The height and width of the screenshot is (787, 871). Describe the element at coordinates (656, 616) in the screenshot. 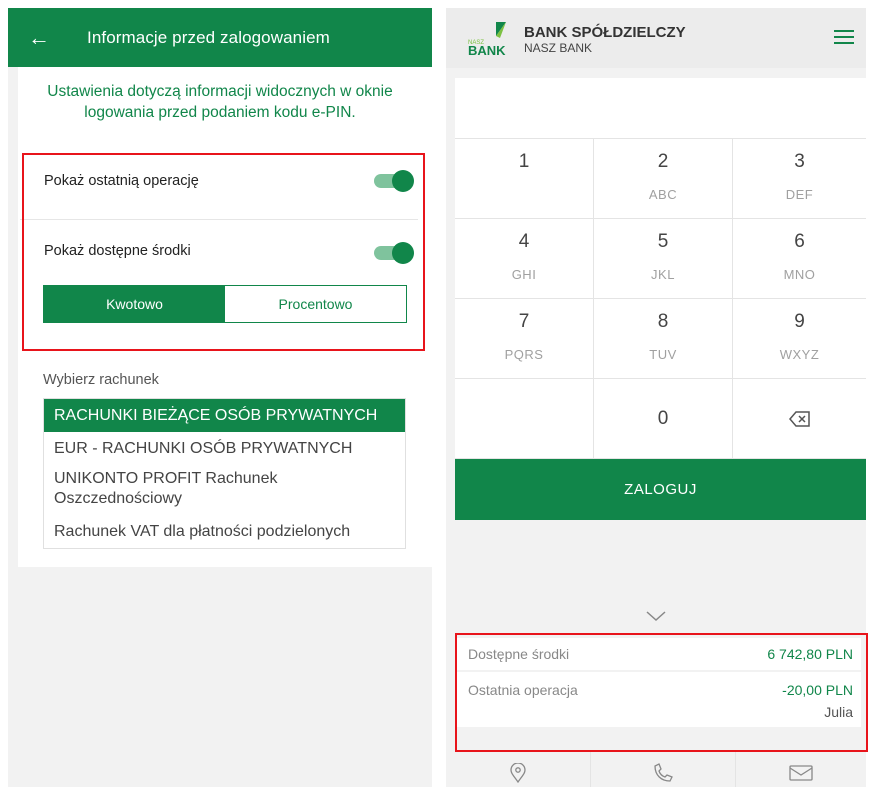

I see `chevron-down-icon` at that location.